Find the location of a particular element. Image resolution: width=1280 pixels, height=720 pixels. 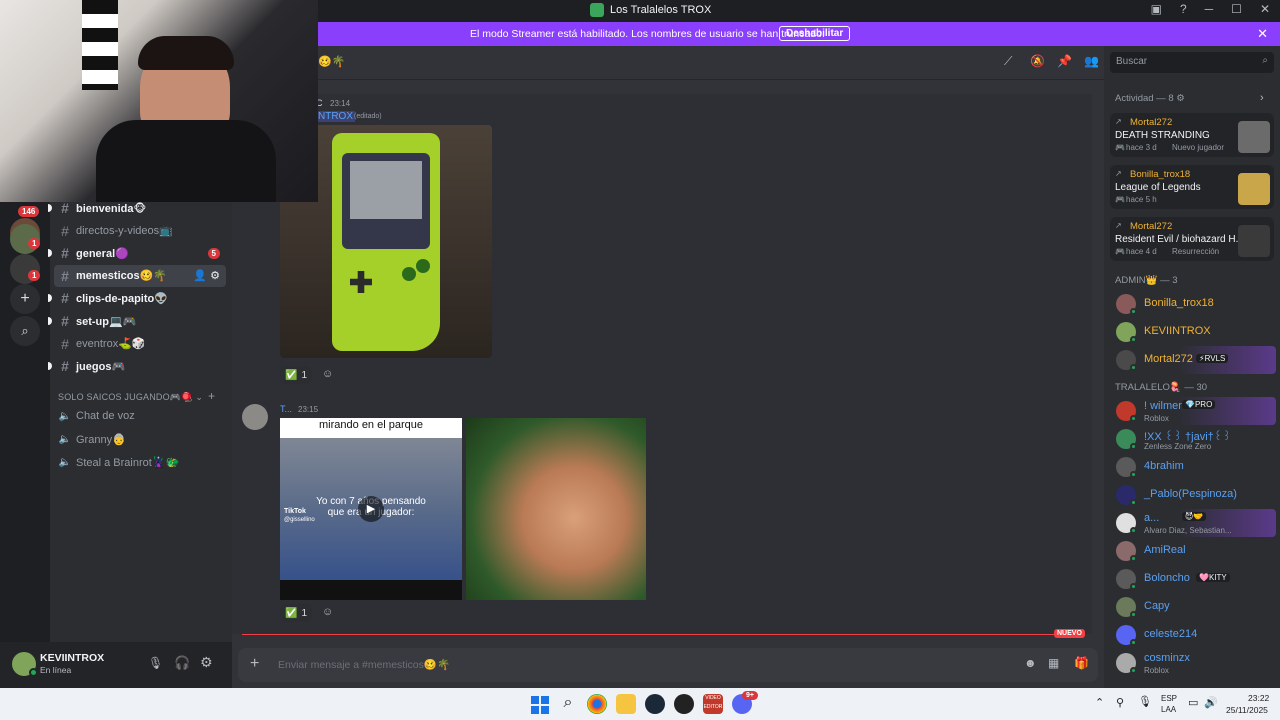

message-input: Enviar mensaje a #memesticos🥴🌴 is located at coordinates (364, 664).